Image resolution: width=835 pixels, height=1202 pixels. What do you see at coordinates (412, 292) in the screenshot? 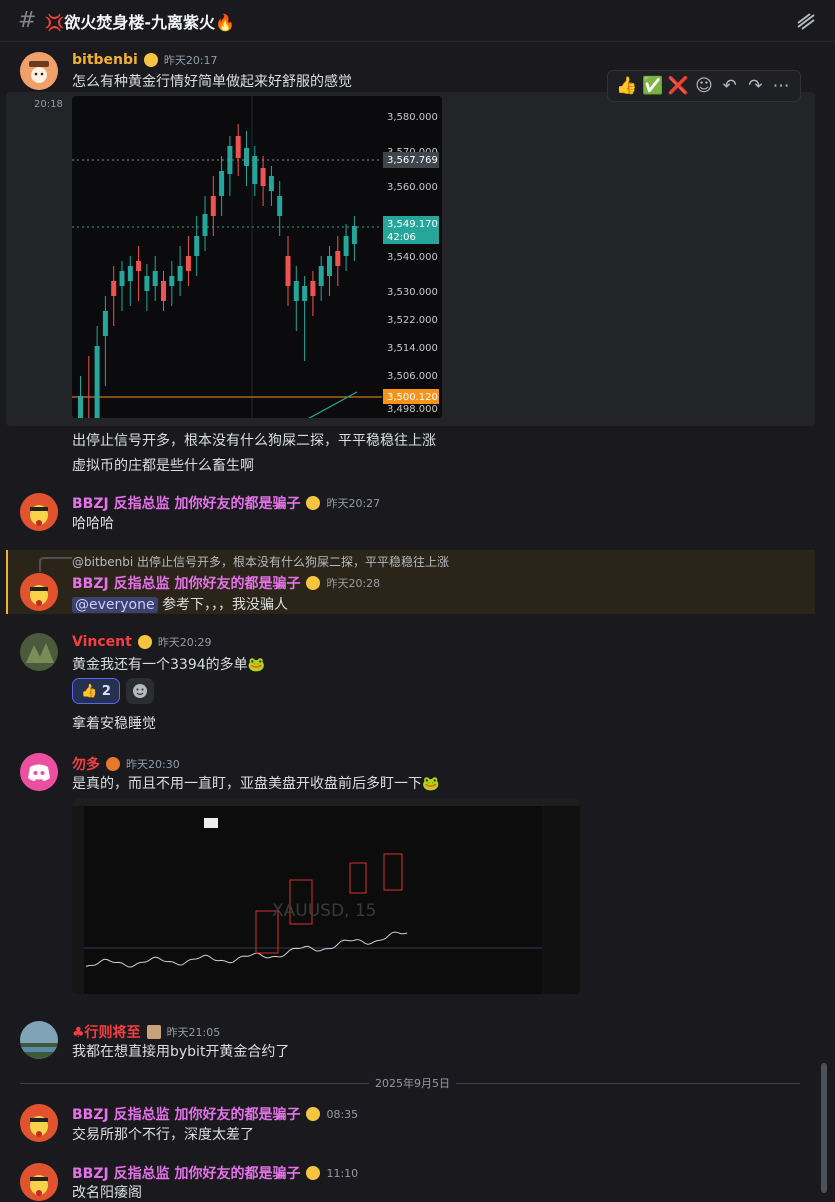
I see `price-tick-label: 3,530.000` at bounding box center [412, 292].